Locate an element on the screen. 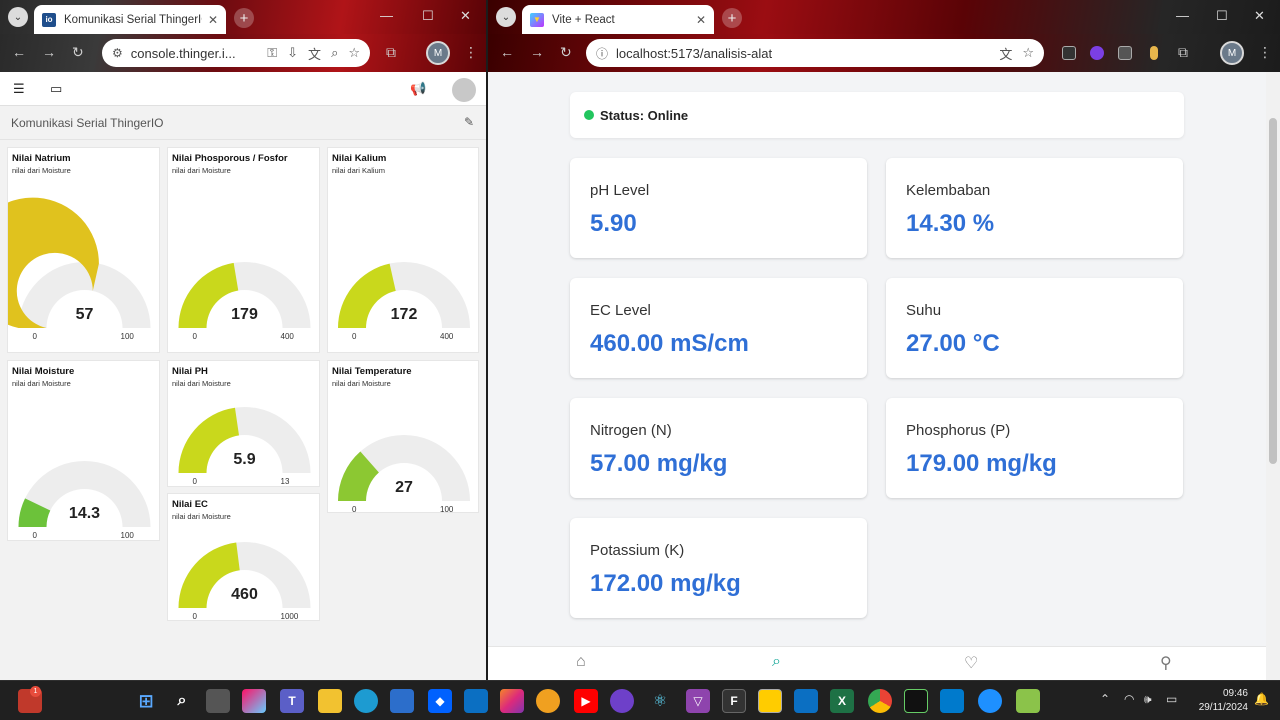  github-icon is located at coordinates (622, 701).